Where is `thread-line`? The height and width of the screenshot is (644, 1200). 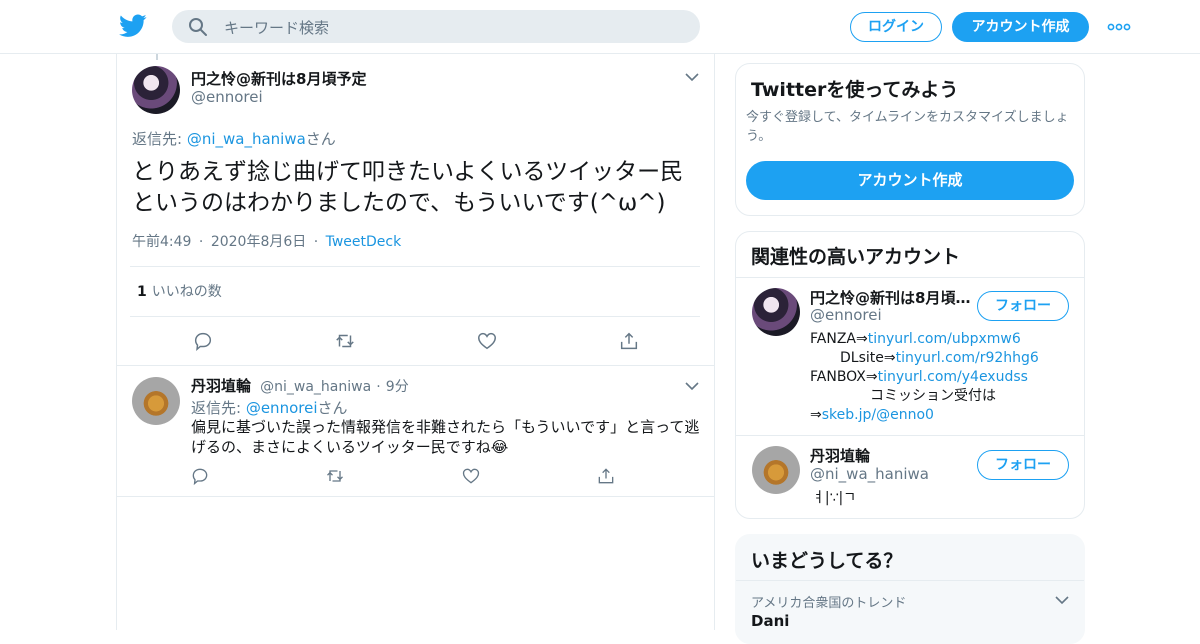
thread-line is located at coordinates (157, 57).